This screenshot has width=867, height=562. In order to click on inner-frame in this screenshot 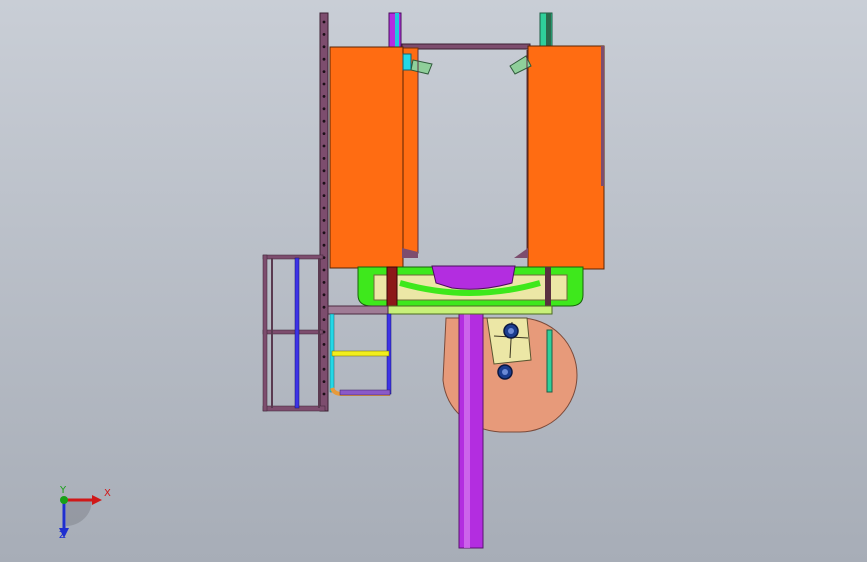, I will do `click(465, 154)`.